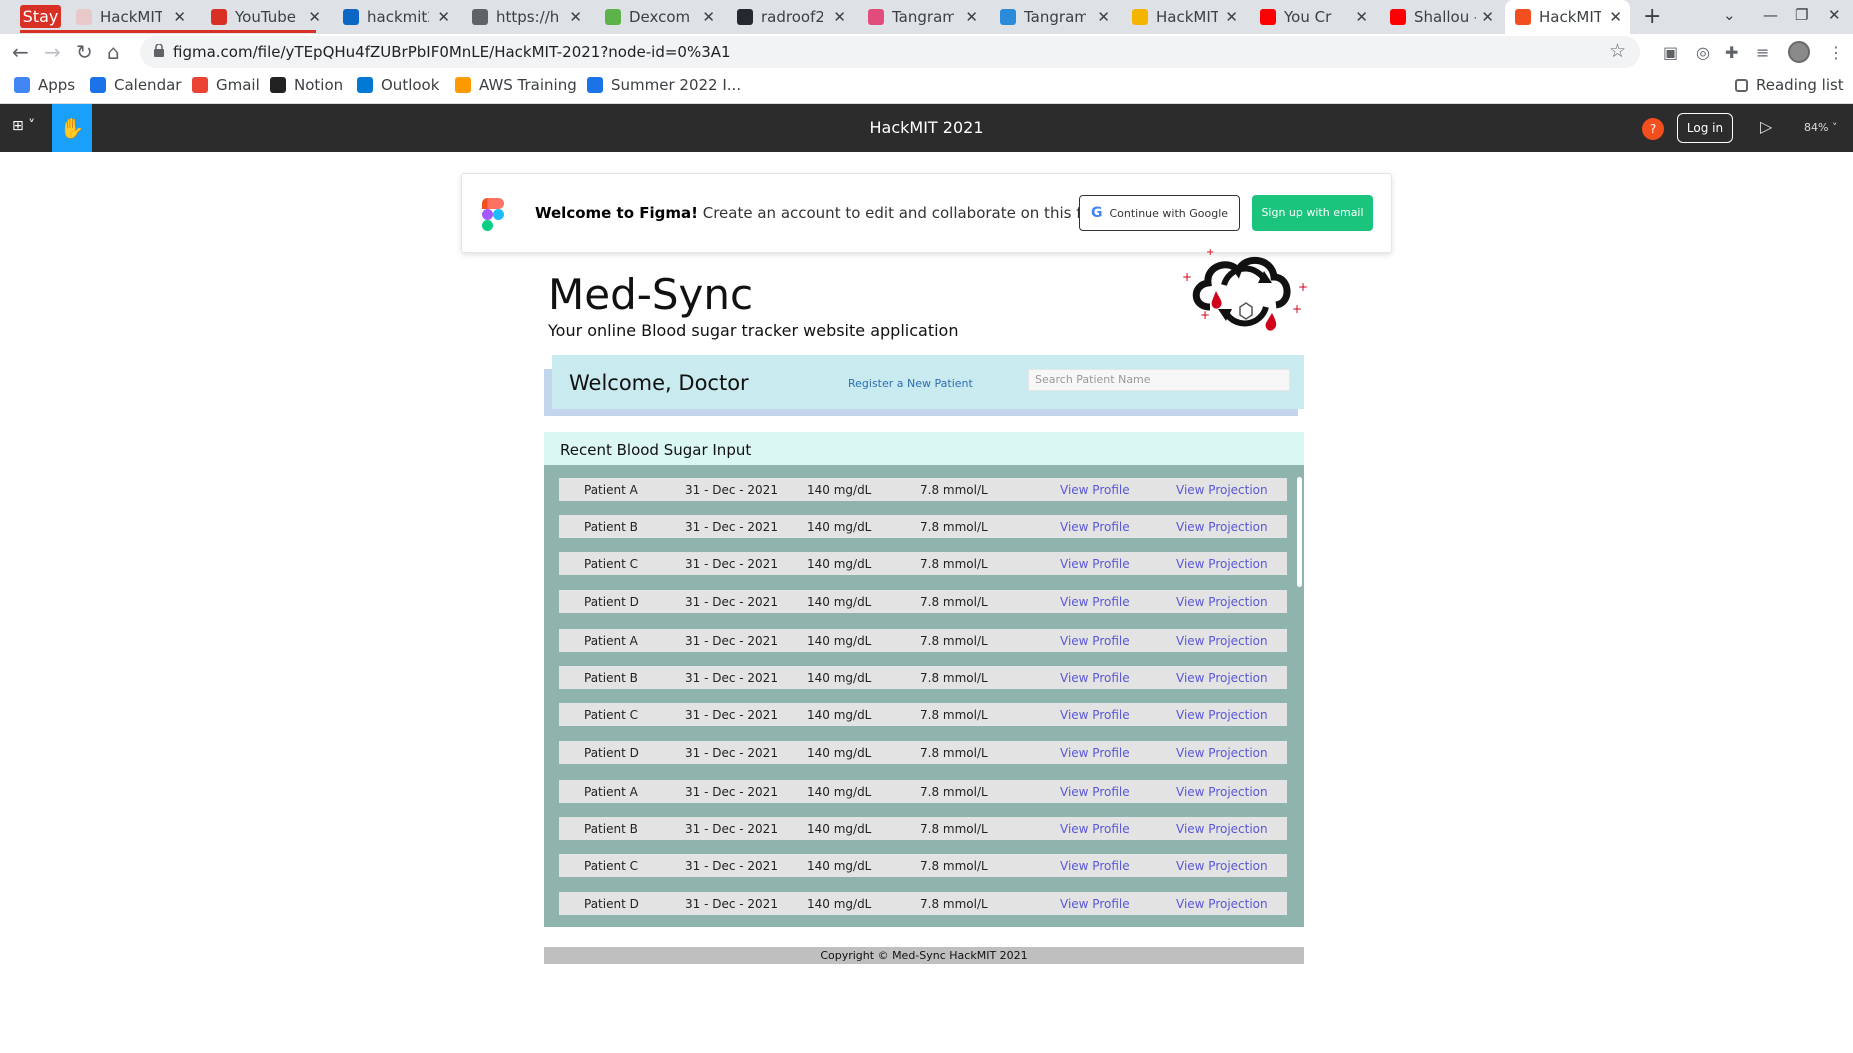 The width and height of the screenshot is (1853, 1053). What do you see at coordinates (1703, 52) in the screenshot?
I see `extension-icon: ◎` at bounding box center [1703, 52].